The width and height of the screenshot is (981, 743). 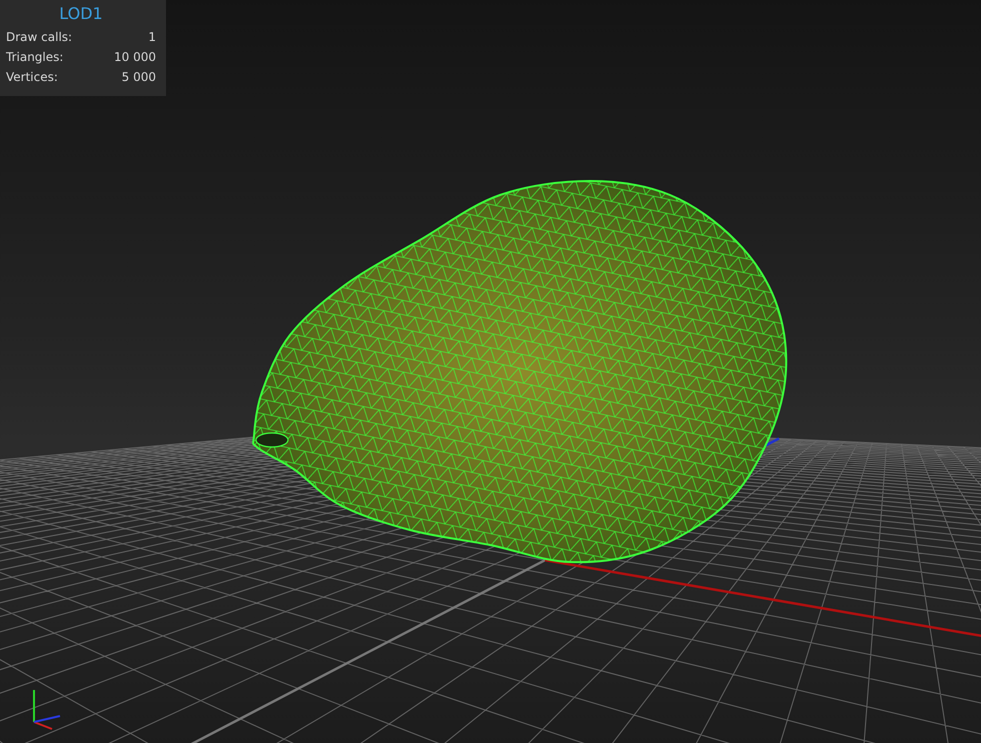 What do you see at coordinates (32, 77) in the screenshot?
I see `stat-label: Vertices:` at bounding box center [32, 77].